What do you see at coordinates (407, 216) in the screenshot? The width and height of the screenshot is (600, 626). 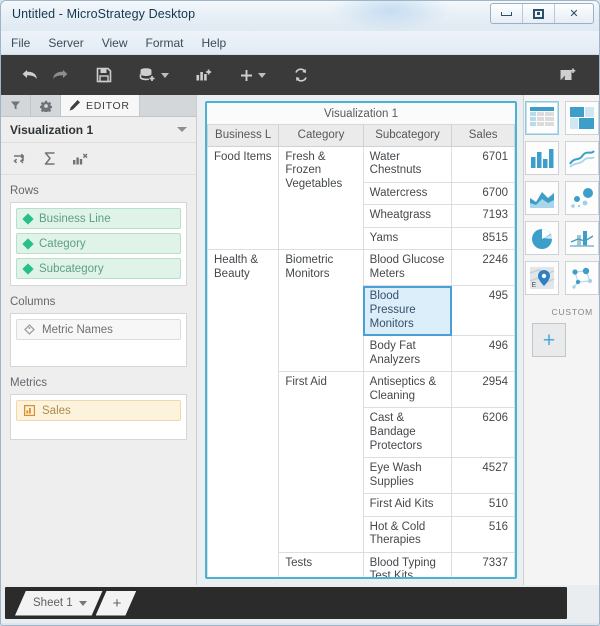 I see `cell-subcategory: Wheatgrass` at bounding box center [407, 216].